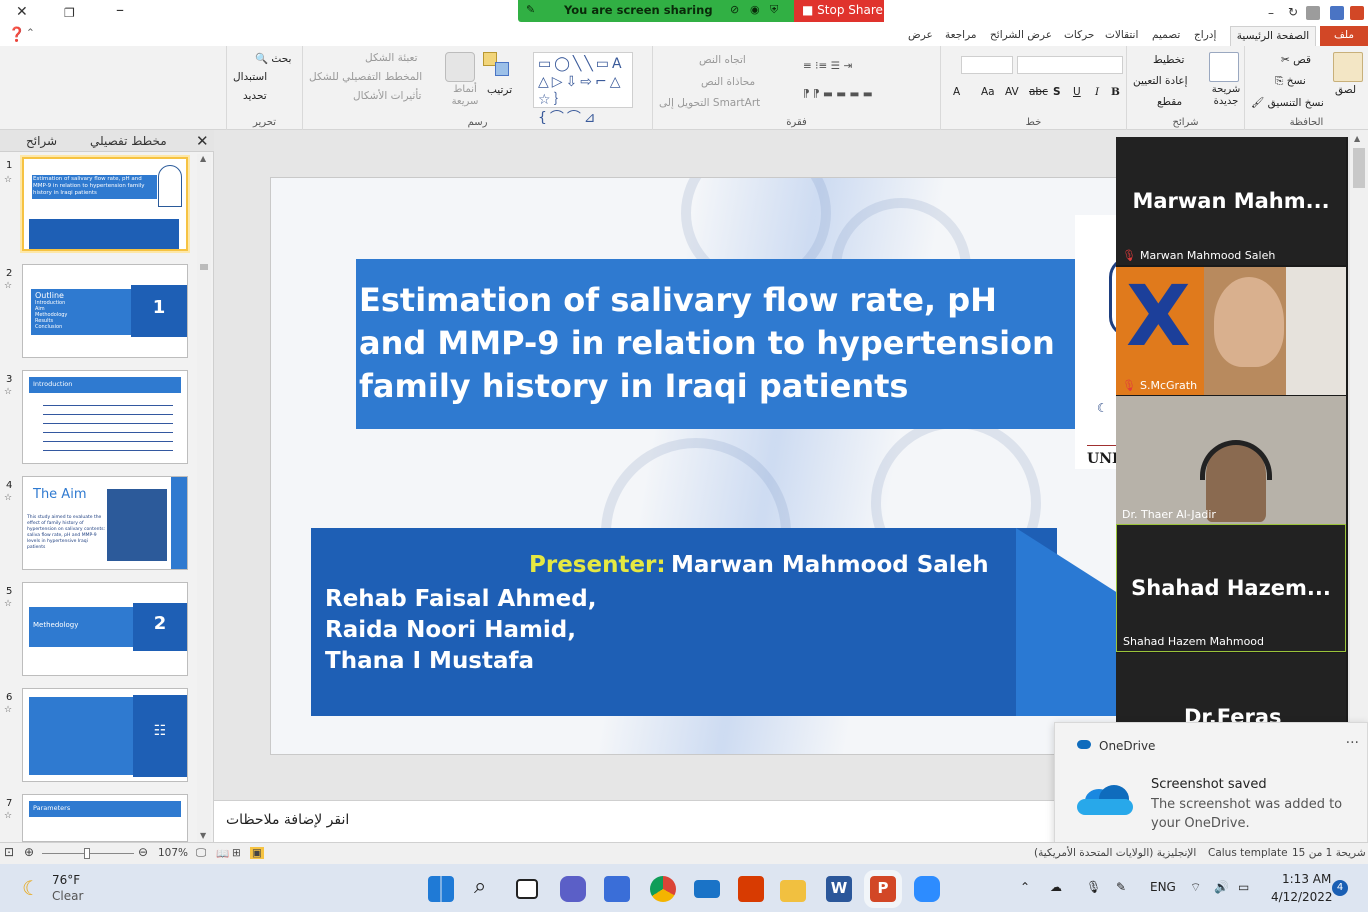  I want to click on chrome-icon, so click(663, 889).